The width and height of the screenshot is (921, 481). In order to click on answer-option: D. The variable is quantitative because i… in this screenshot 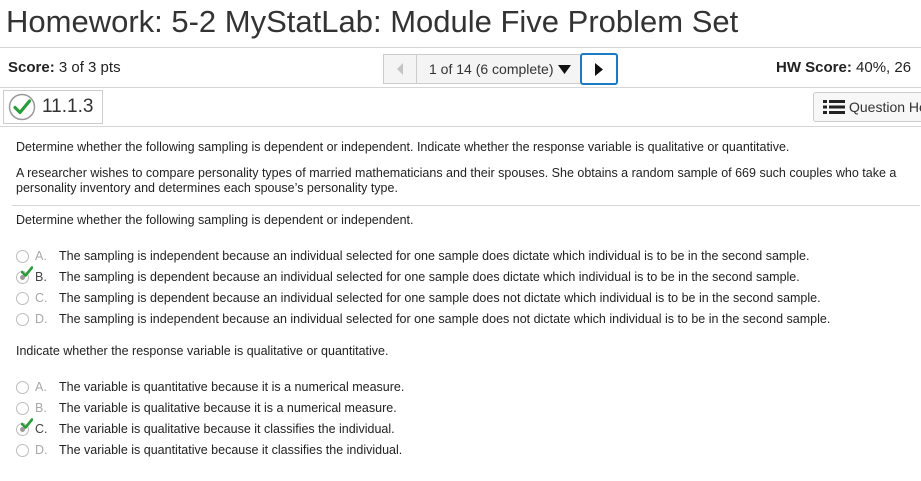, I will do `click(209, 450)`.